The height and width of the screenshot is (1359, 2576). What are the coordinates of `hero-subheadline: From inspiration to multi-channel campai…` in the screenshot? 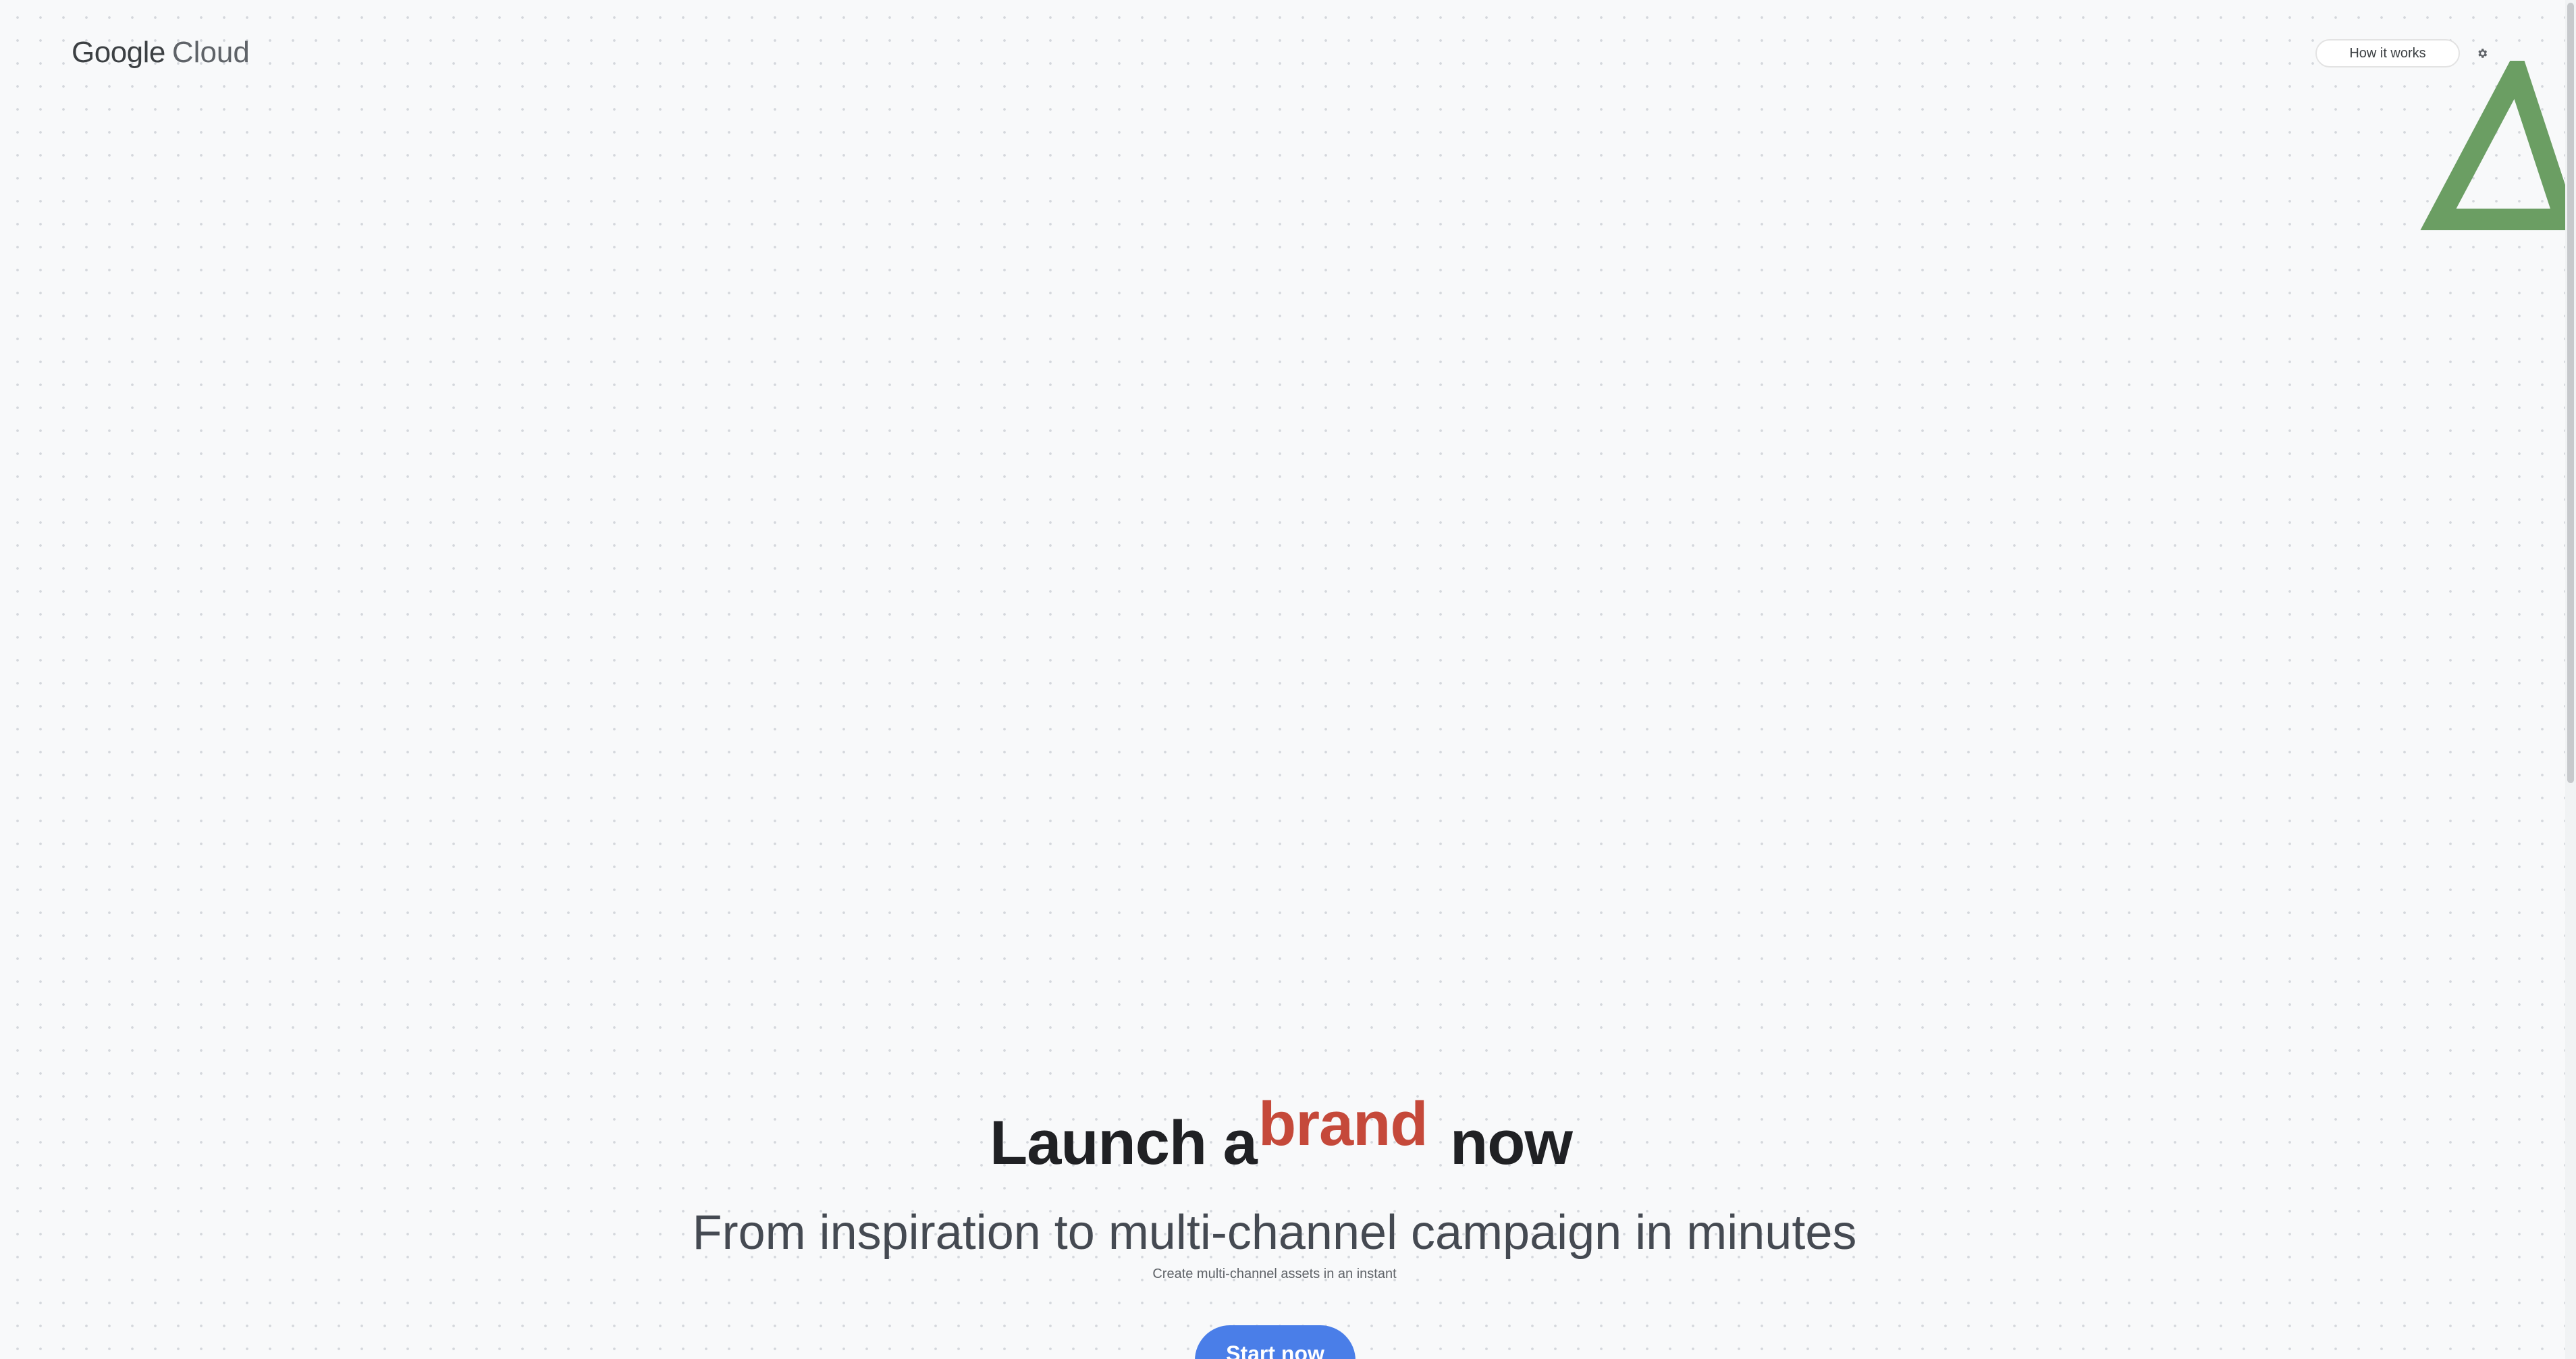 It's located at (1274, 1233).